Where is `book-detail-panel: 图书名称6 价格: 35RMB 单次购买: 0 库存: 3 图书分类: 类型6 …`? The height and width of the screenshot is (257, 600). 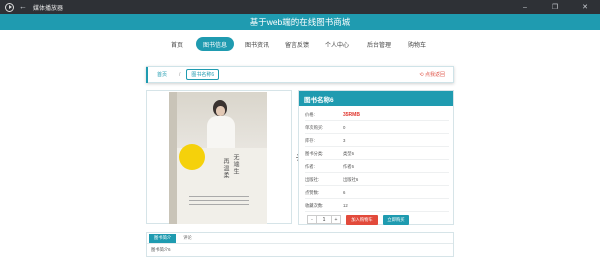 book-detail-panel: 图书名称6 价格: 35RMB 单次购买: 0 库存: 3 图书分类: 类型6 … is located at coordinates (376, 157).